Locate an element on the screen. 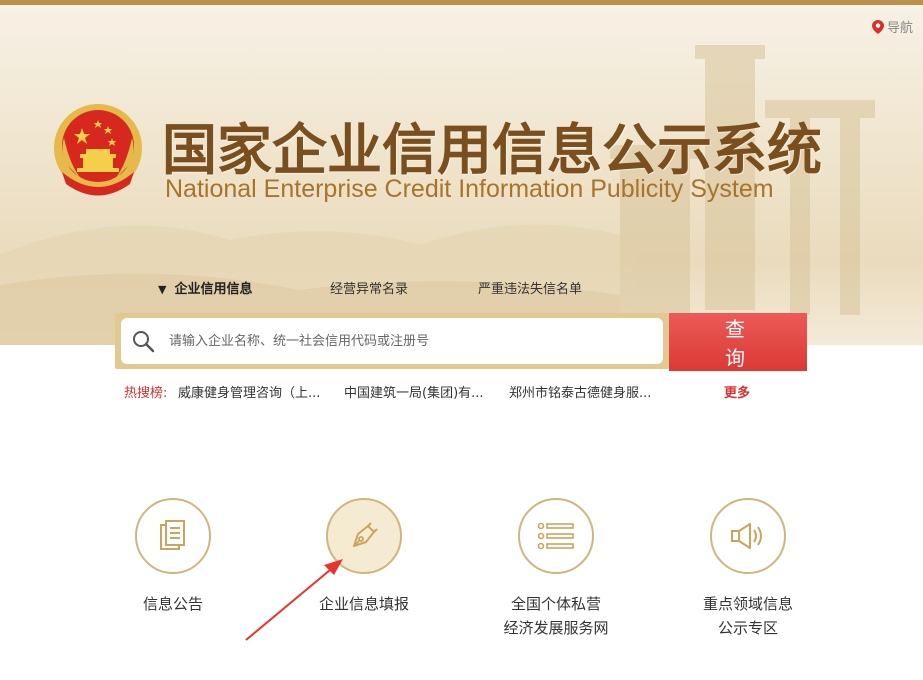  national-emblem-logo is located at coordinates (98, 150).